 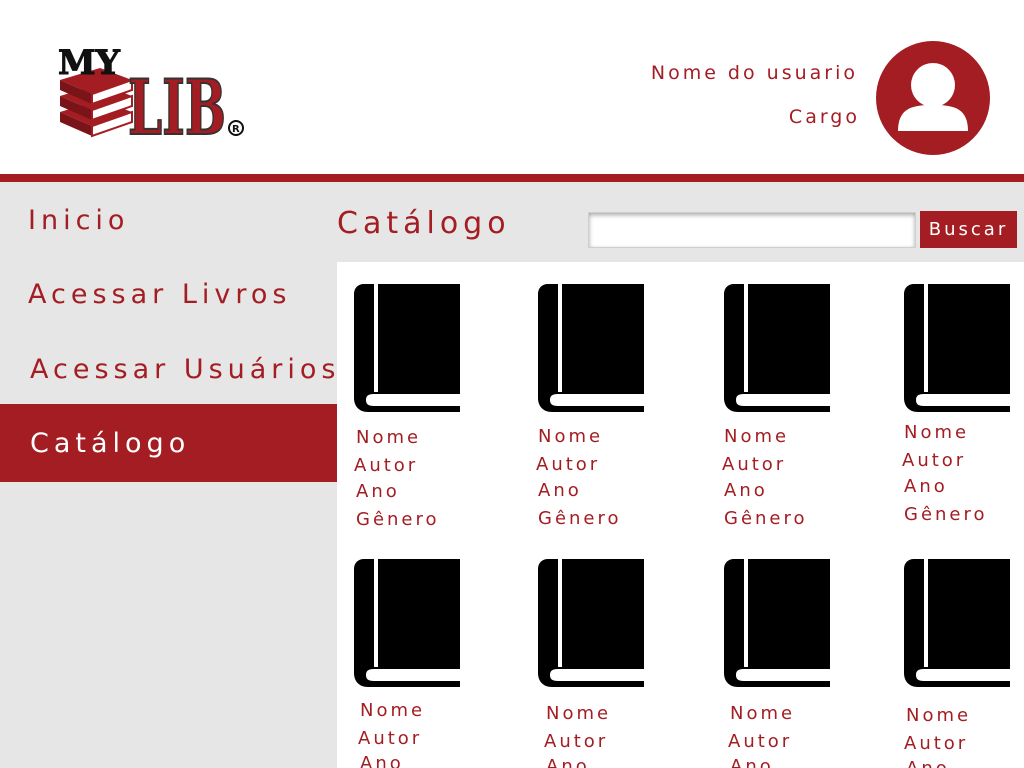 I want to click on sidebar-item-label: Catálogo, so click(x=110, y=443).